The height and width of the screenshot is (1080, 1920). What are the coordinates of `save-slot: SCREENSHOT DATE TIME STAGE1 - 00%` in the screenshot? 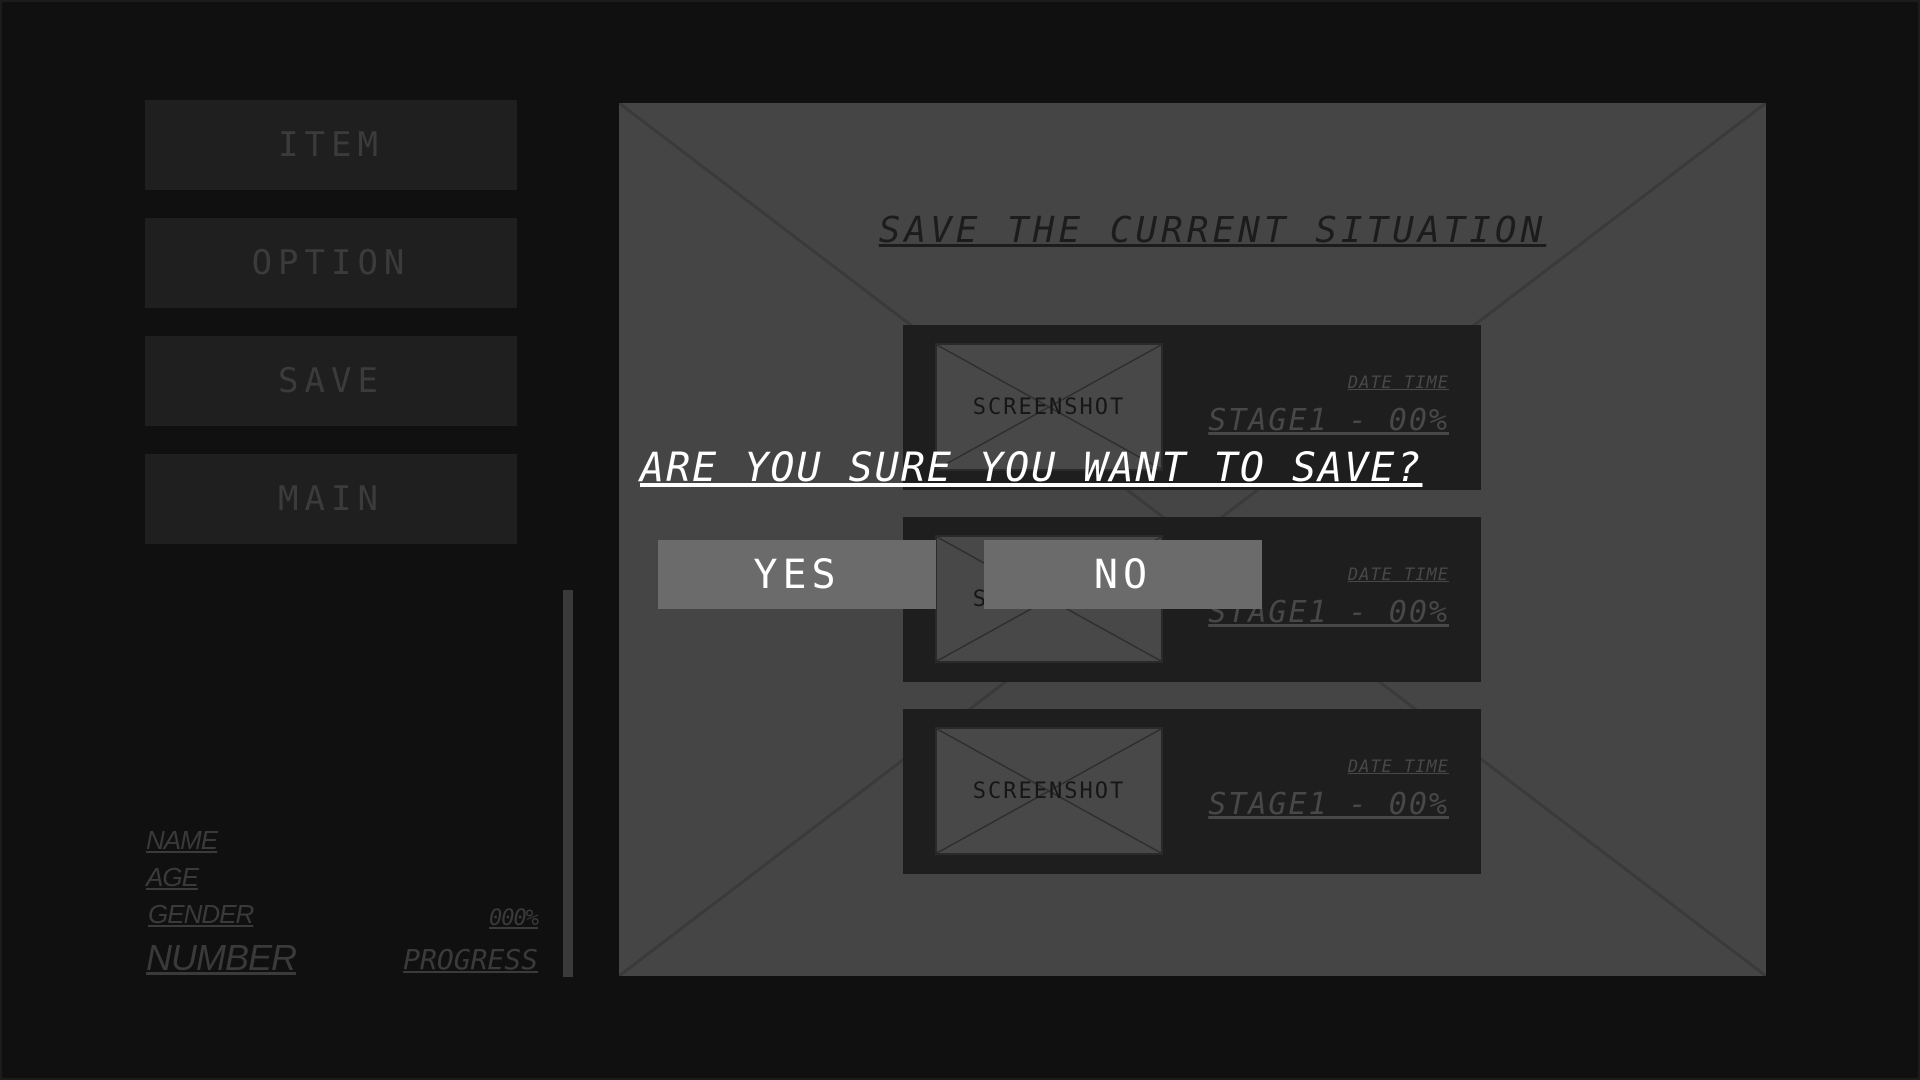 It's located at (1192, 791).